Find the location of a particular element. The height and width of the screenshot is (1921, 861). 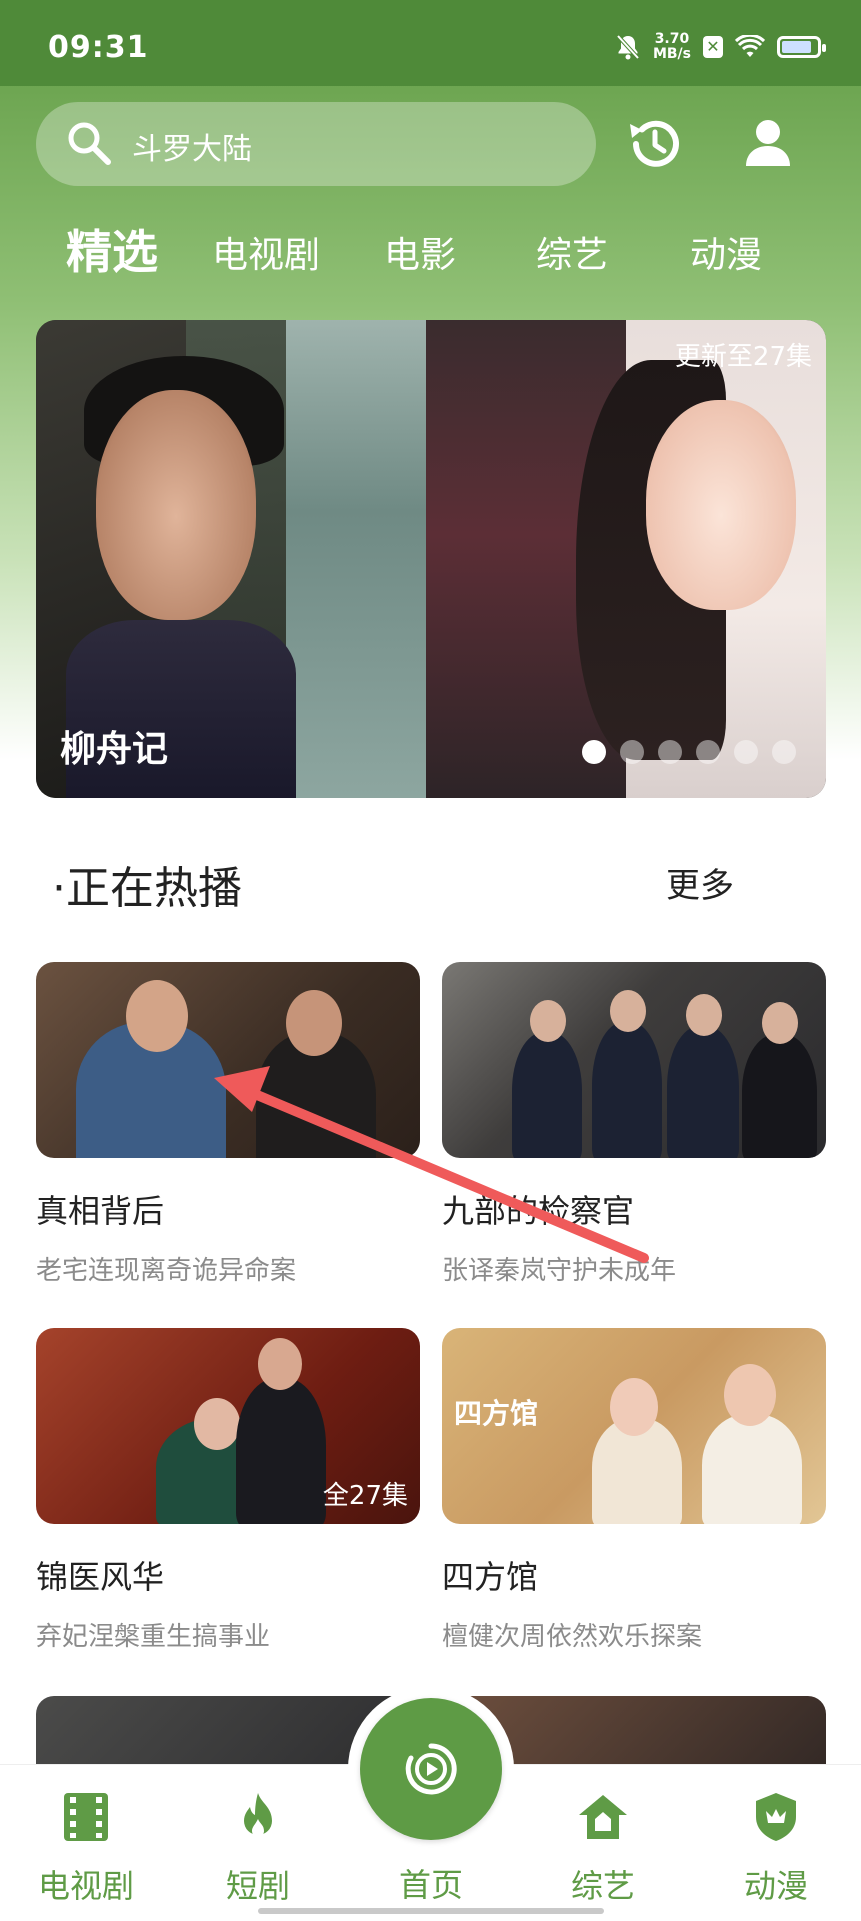

show-card: 四方馆 四方馆 檀健次周依然欢乐探案 is located at coordinates (634, 1490).